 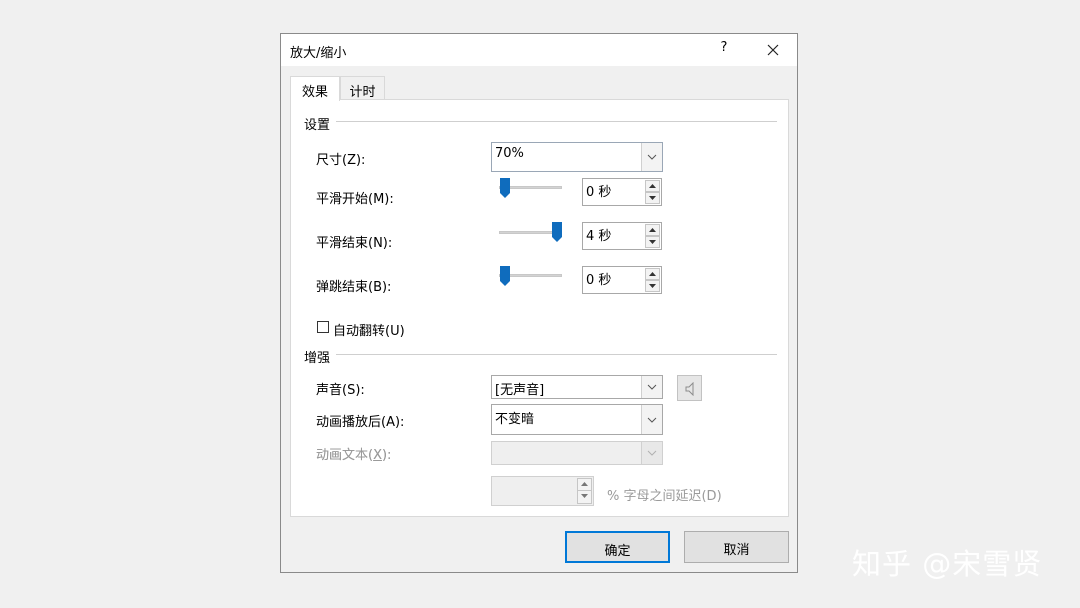 I want to click on ok-button: 确定, so click(x=617, y=547).